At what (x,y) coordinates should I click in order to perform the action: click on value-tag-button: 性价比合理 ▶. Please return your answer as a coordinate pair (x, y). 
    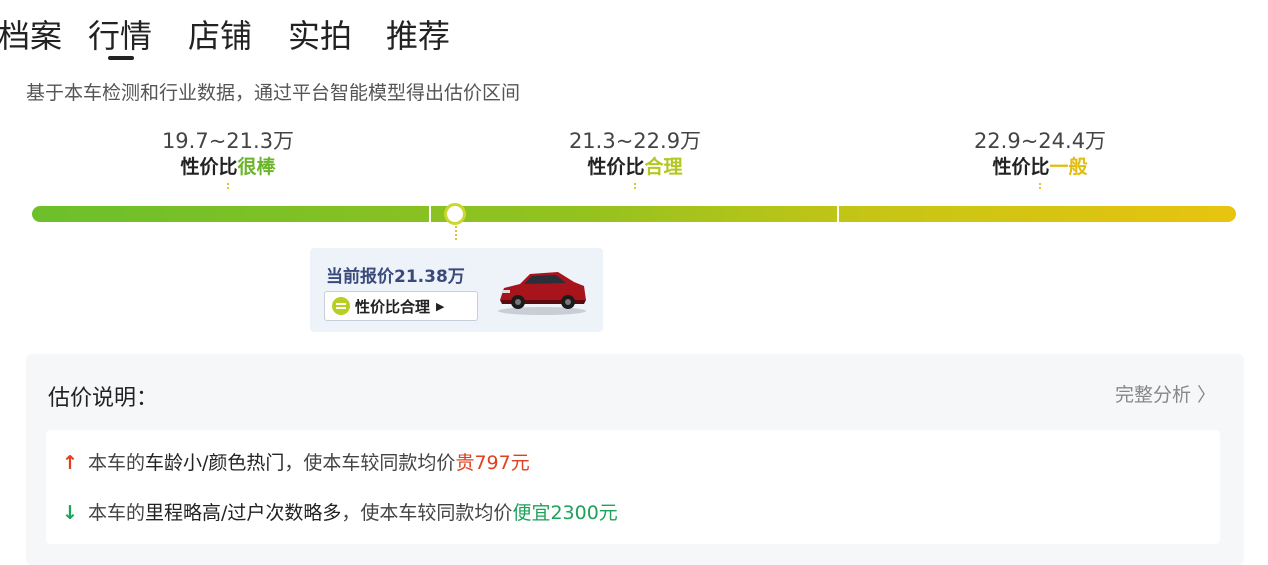
    Looking at the image, I should click on (401, 306).